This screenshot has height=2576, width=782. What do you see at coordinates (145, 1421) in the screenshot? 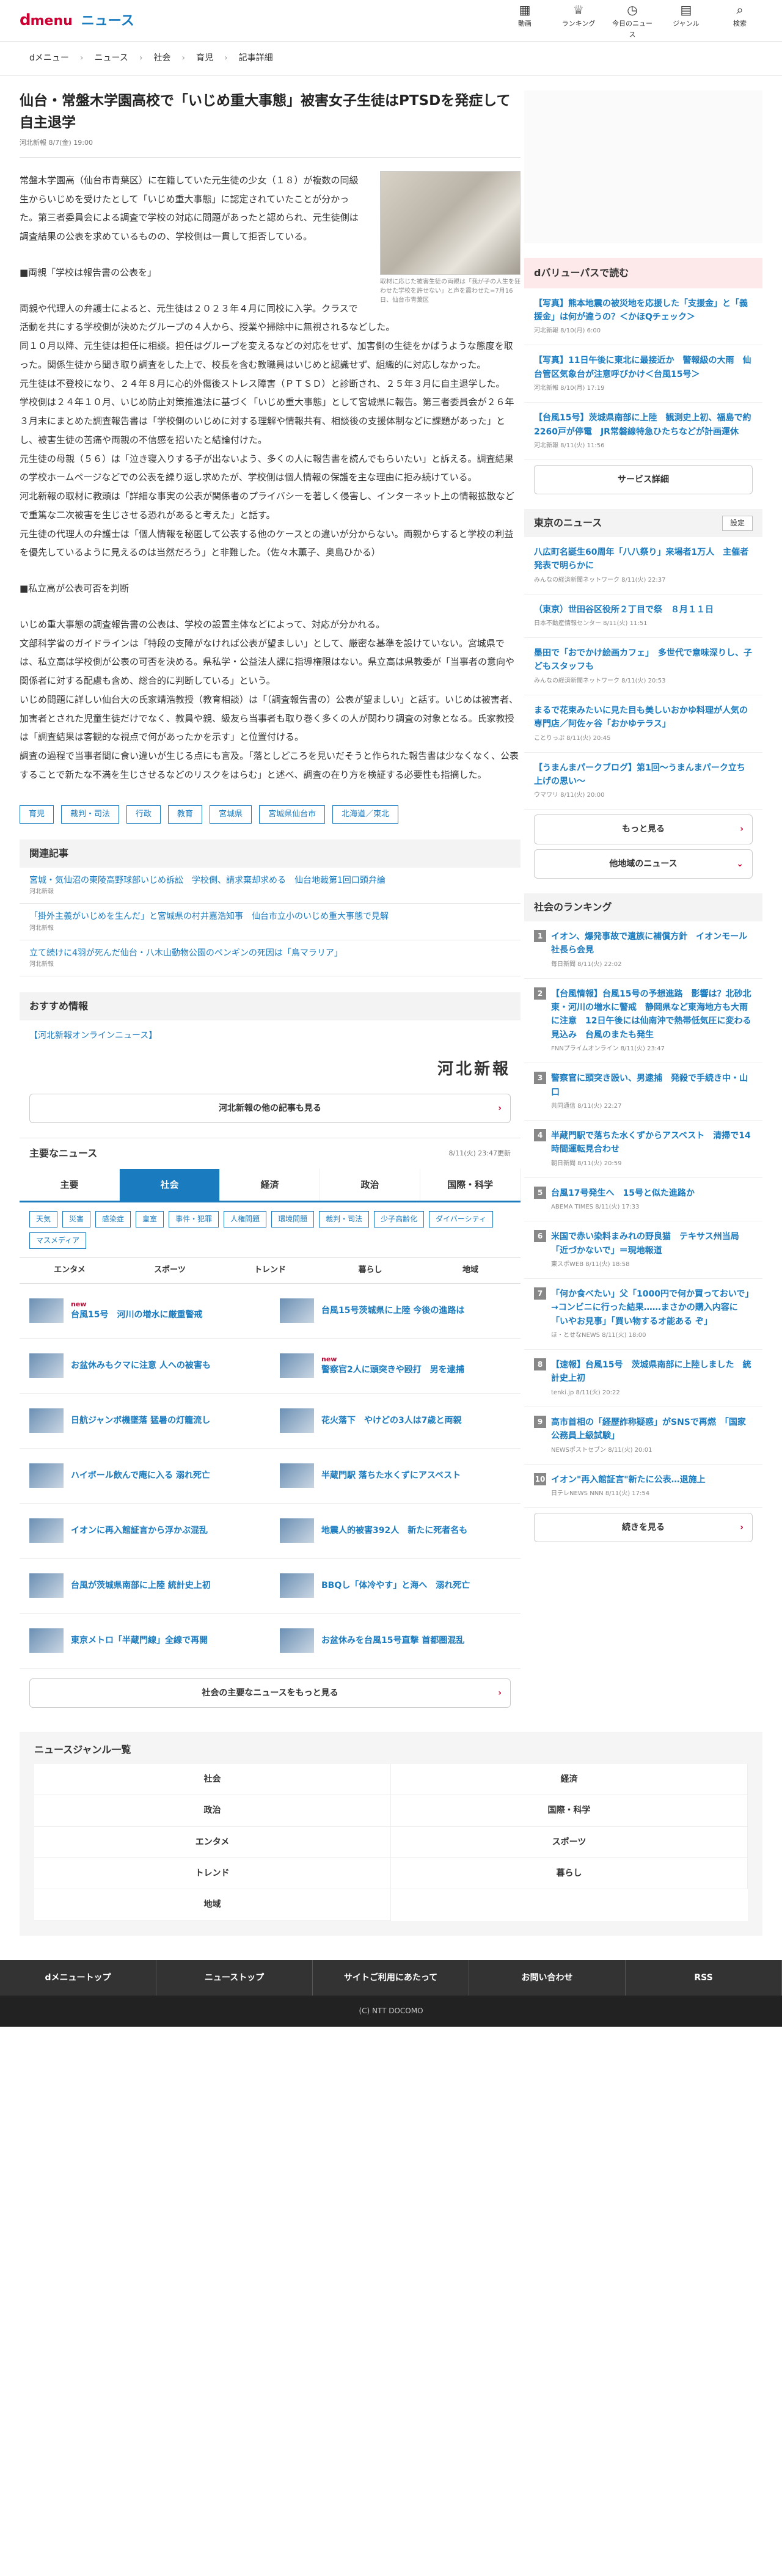
I see `news-item: 日航ジャンボ機墜落 猛暑の灯籠流し` at bounding box center [145, 1421].